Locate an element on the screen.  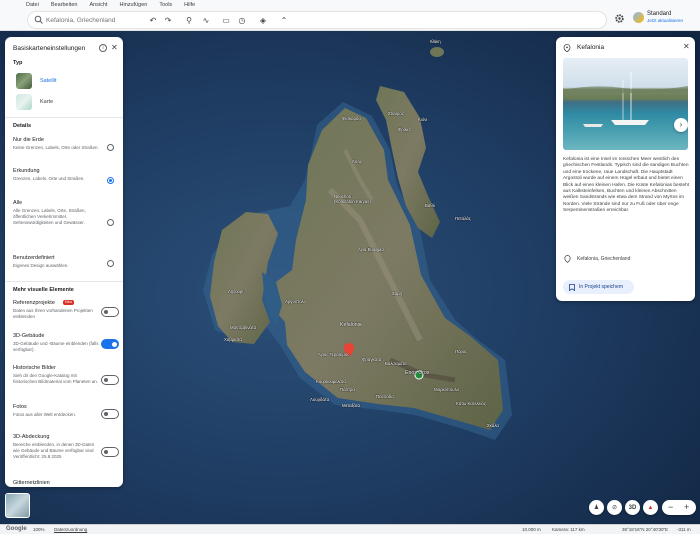
upgrade-link: Jetzt aktualisieren is located at coordinates (665, 20).